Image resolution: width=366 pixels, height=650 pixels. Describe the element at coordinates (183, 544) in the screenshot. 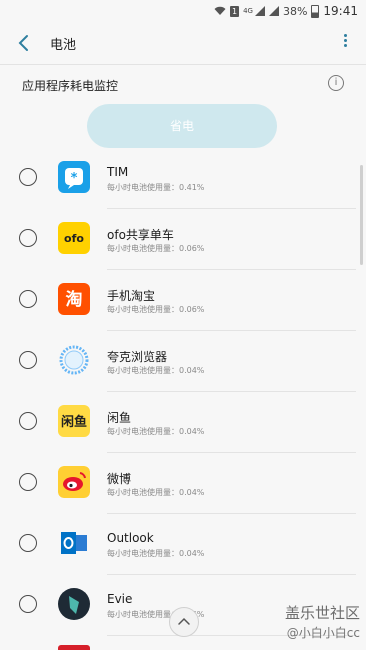

I see `list-item: Outlook 每小时电池使用量：0.04%` at that location.